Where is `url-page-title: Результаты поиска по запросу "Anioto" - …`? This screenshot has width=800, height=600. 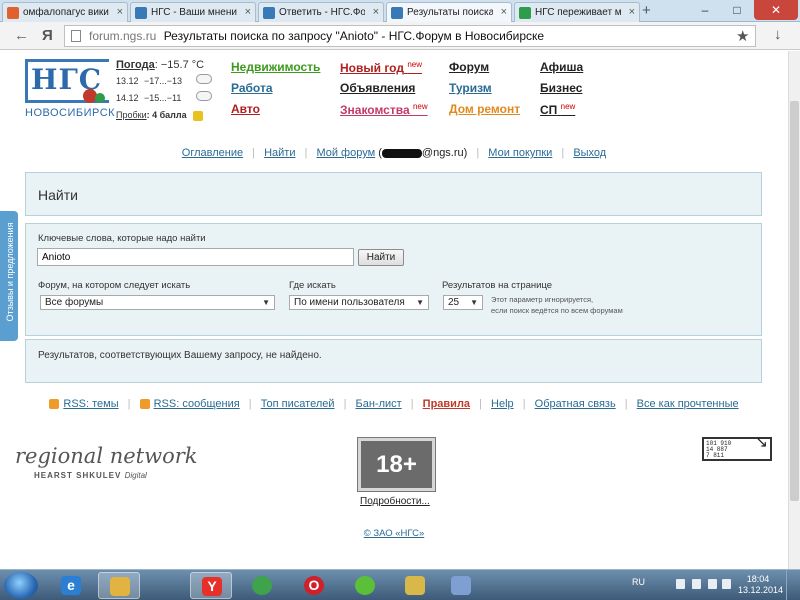
url-page-title: Результаты поиска по запросу "Anioto" - … is located at coordinates (354, 36).